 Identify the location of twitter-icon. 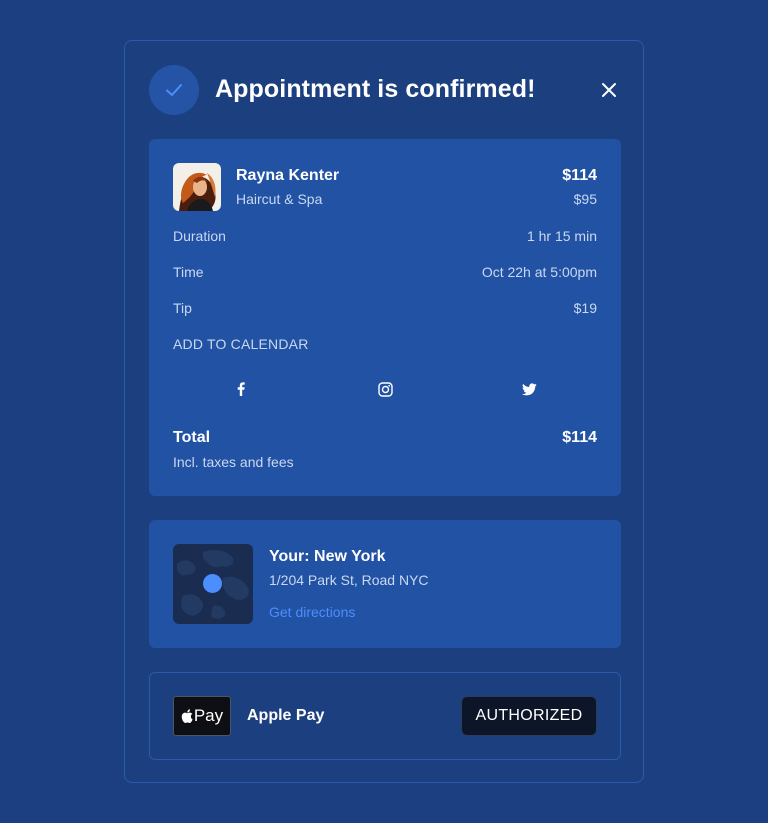
(529, 389).